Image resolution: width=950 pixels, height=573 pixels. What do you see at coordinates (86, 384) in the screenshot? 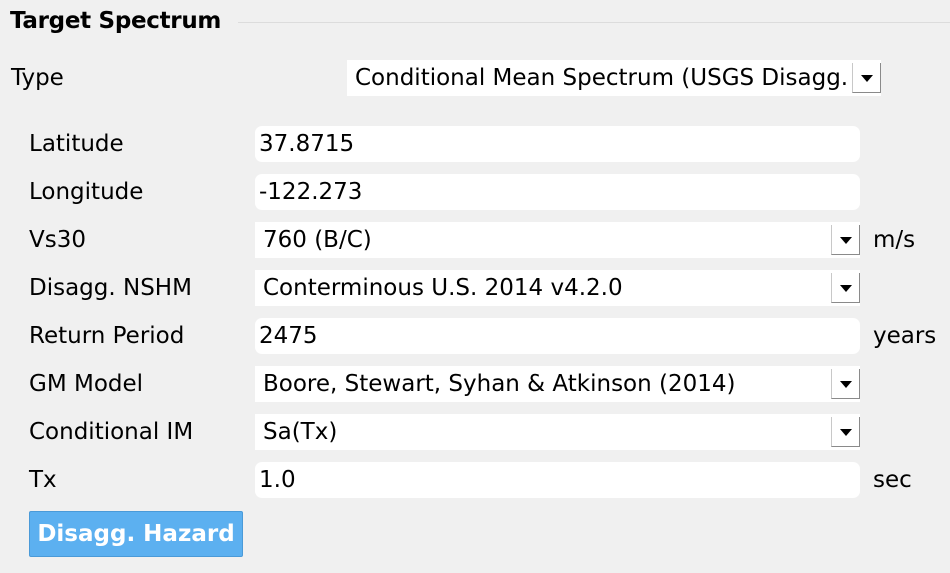
I see `gm-model-label: GM Model` at bounding box center [86, 384].